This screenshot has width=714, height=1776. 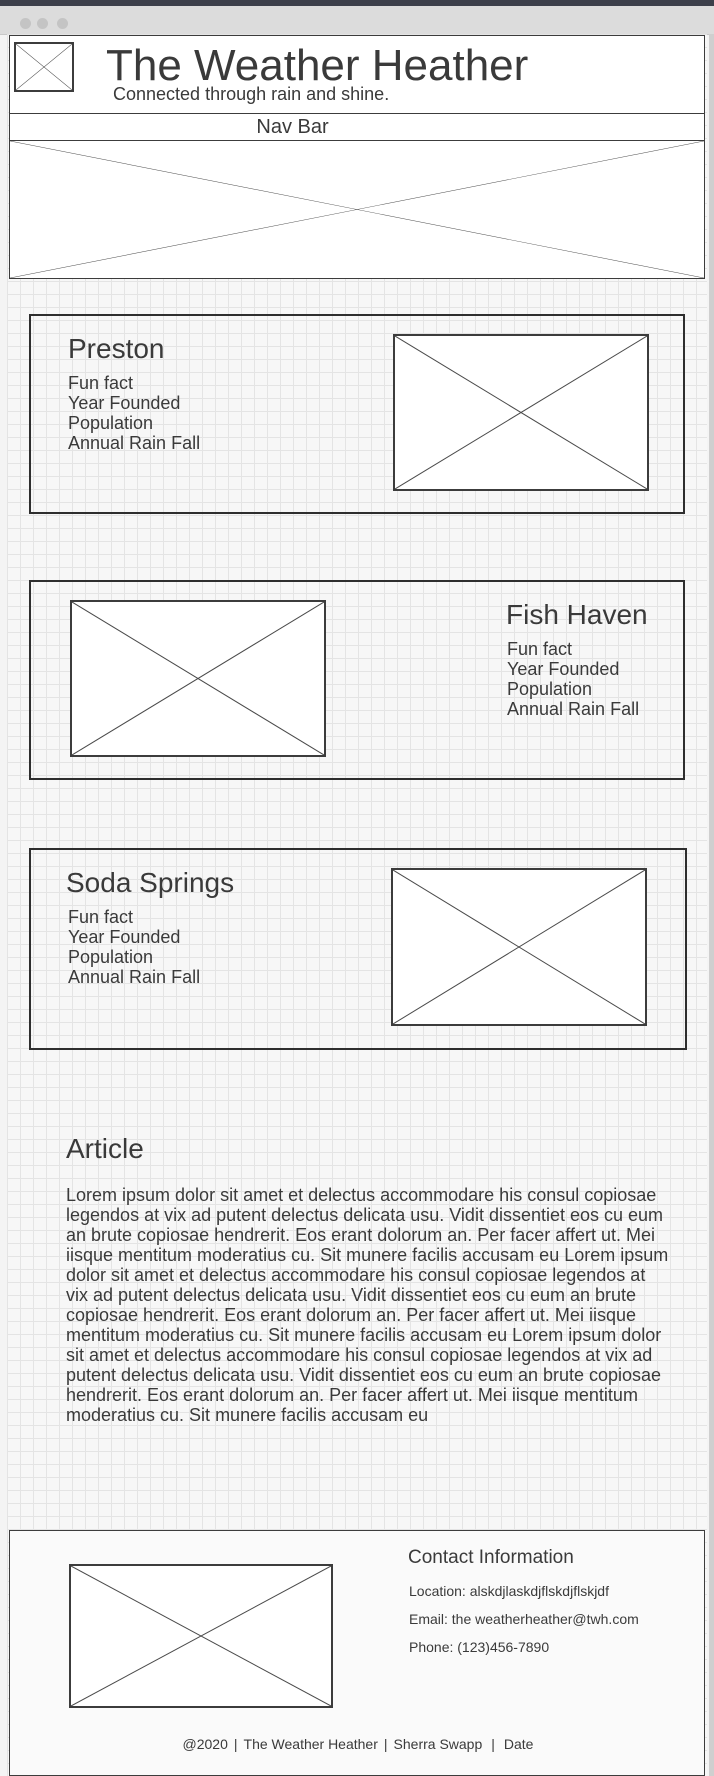 I want to click on article-title: Article, so click(x=105, y=1148).